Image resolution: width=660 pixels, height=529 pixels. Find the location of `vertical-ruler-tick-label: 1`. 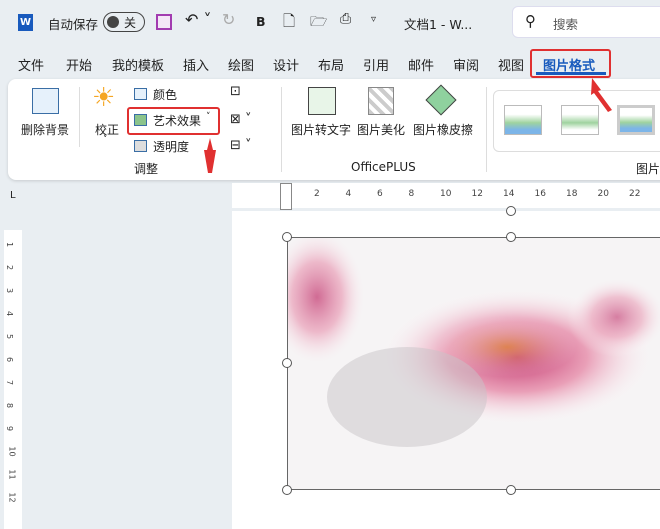

vertical-ruler-tick-label: 1 is located at coordinates (10, 244).